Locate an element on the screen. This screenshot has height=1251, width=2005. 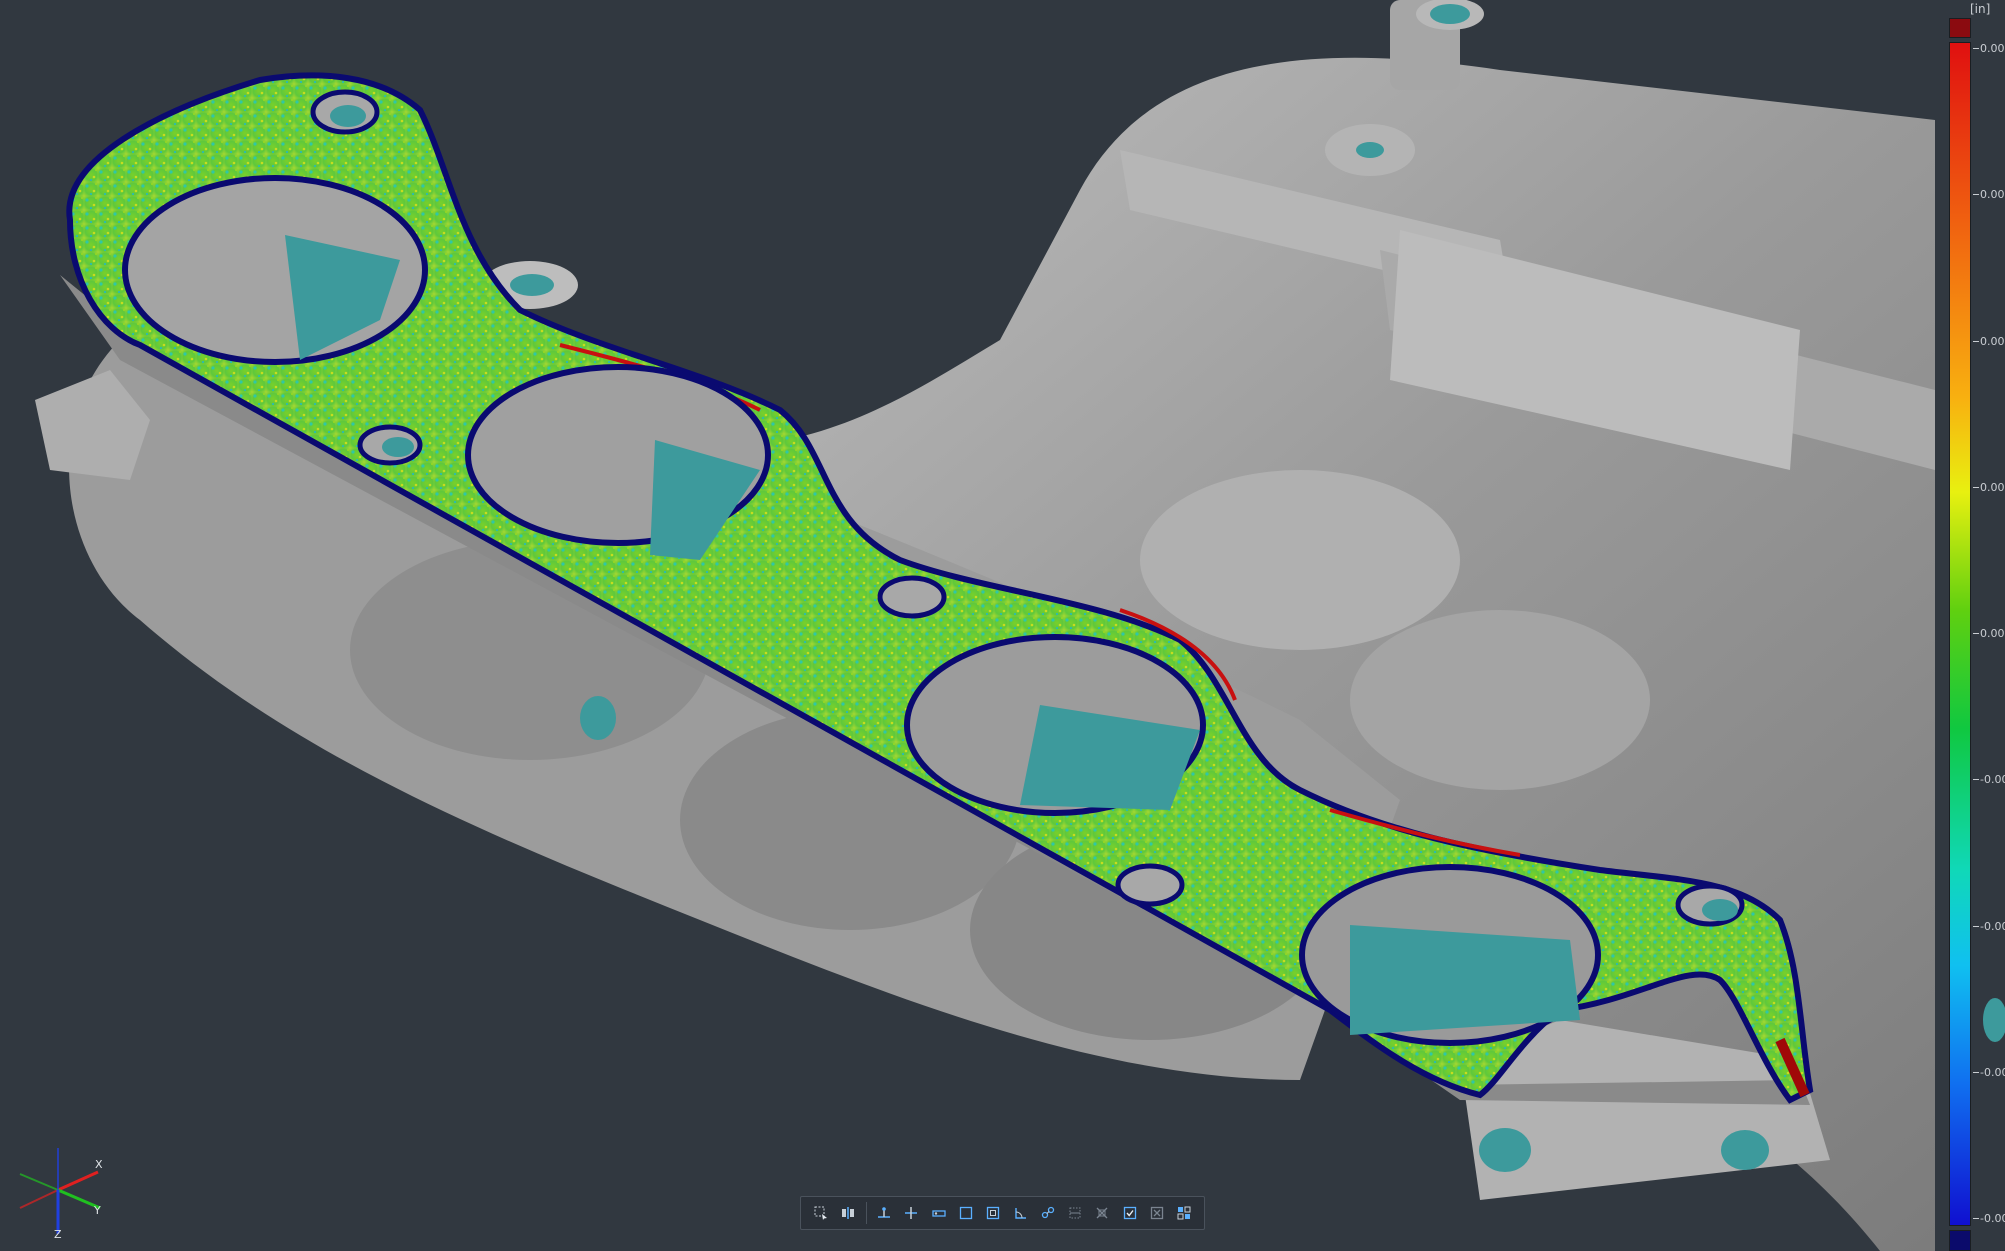
fit-view-icon is located at coordinates (993, 1213).